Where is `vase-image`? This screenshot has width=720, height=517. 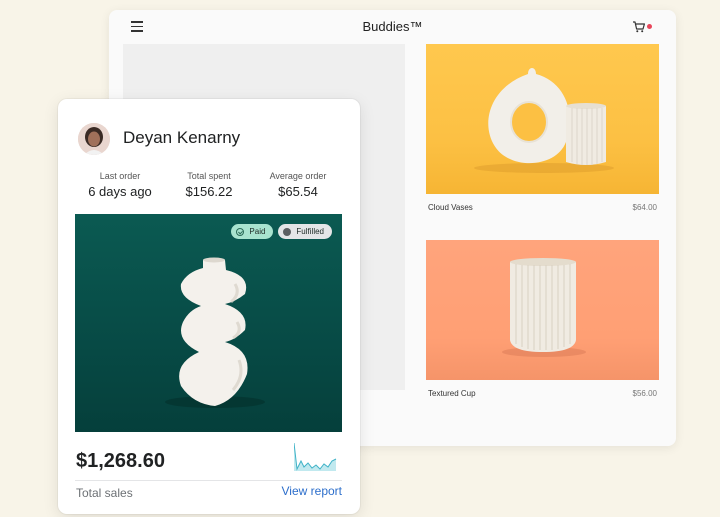
vase-image is located at coordinates (215, 332).